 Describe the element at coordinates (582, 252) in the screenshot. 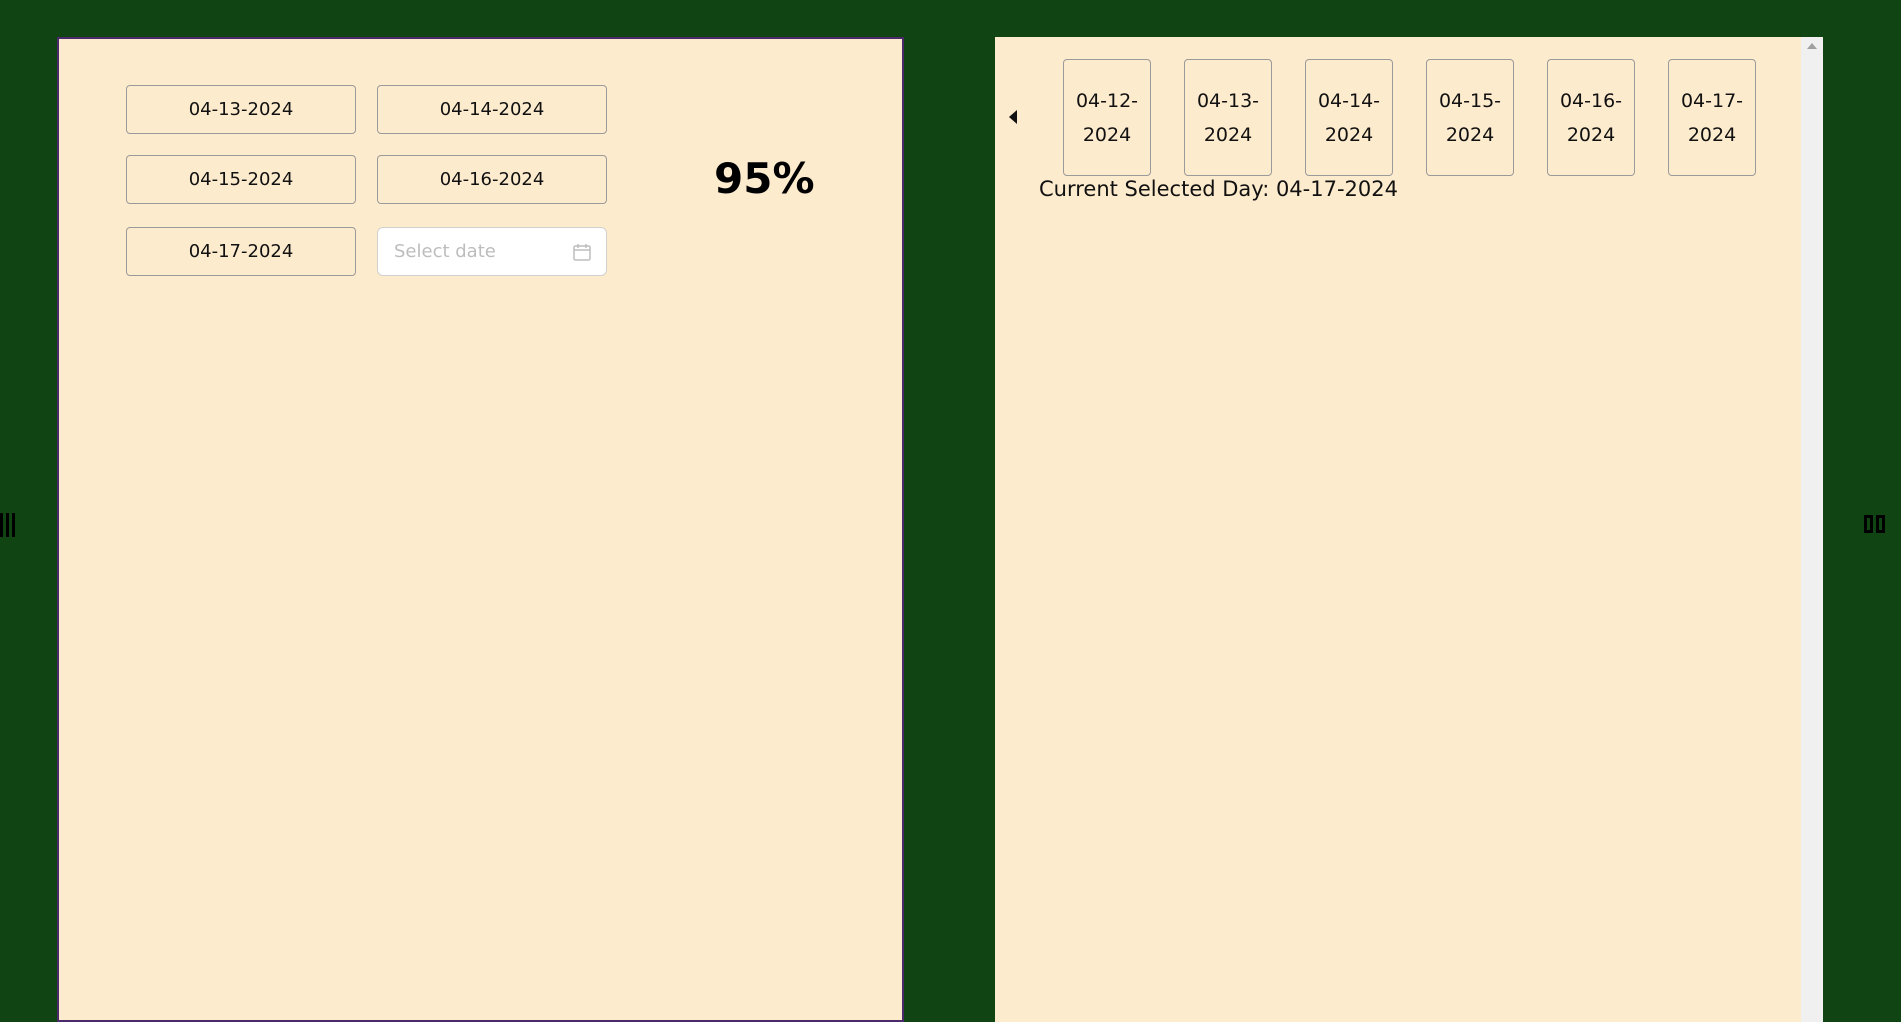

I see `calendar-icon` at that location.